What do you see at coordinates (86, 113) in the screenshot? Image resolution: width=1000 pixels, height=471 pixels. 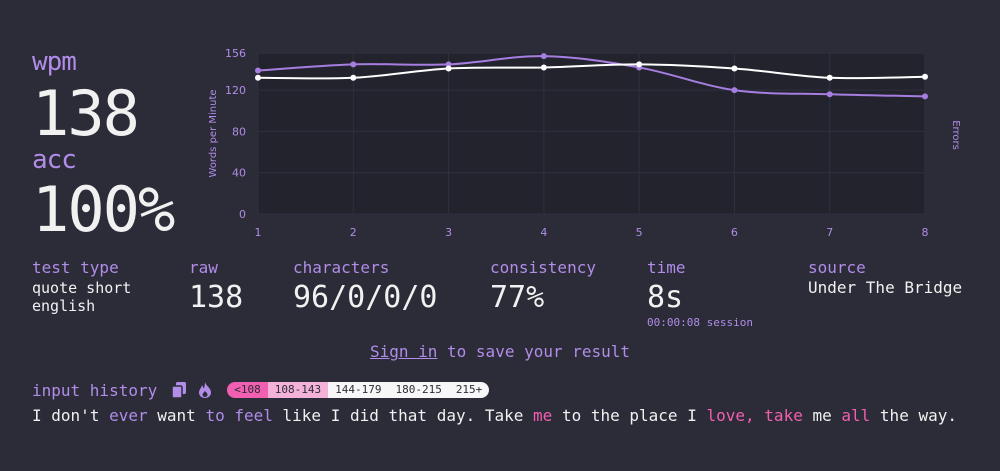 I see `wpm-value: 138` at bounding box center [86, 113].